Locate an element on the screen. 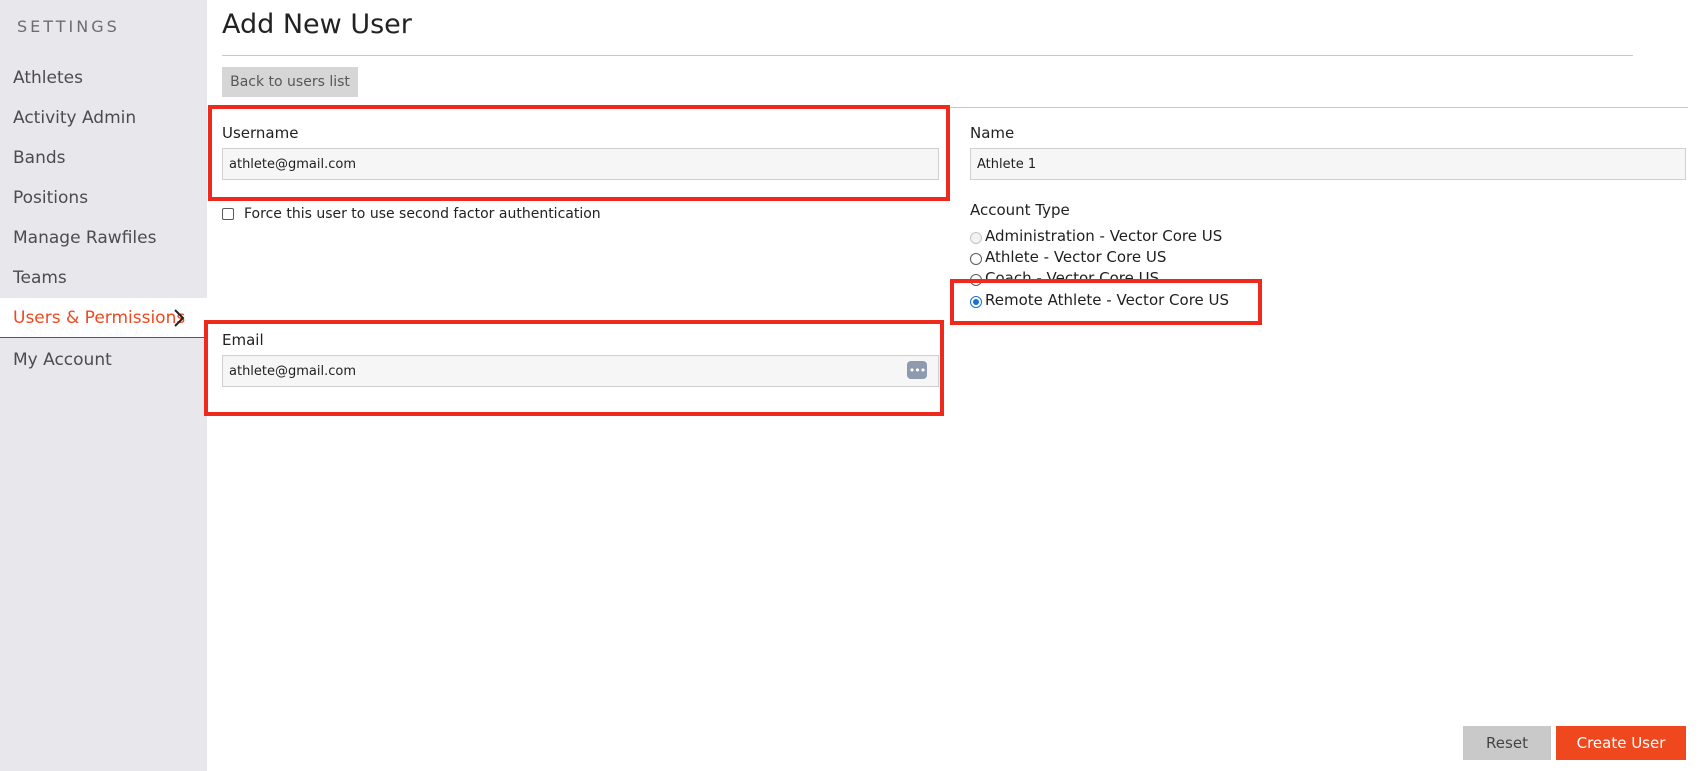 Image resolution: width=1701 pixels, height=771 pixels. account-type-option-coach: Coach - Vector Core US is located at coordinates (1064, 278).